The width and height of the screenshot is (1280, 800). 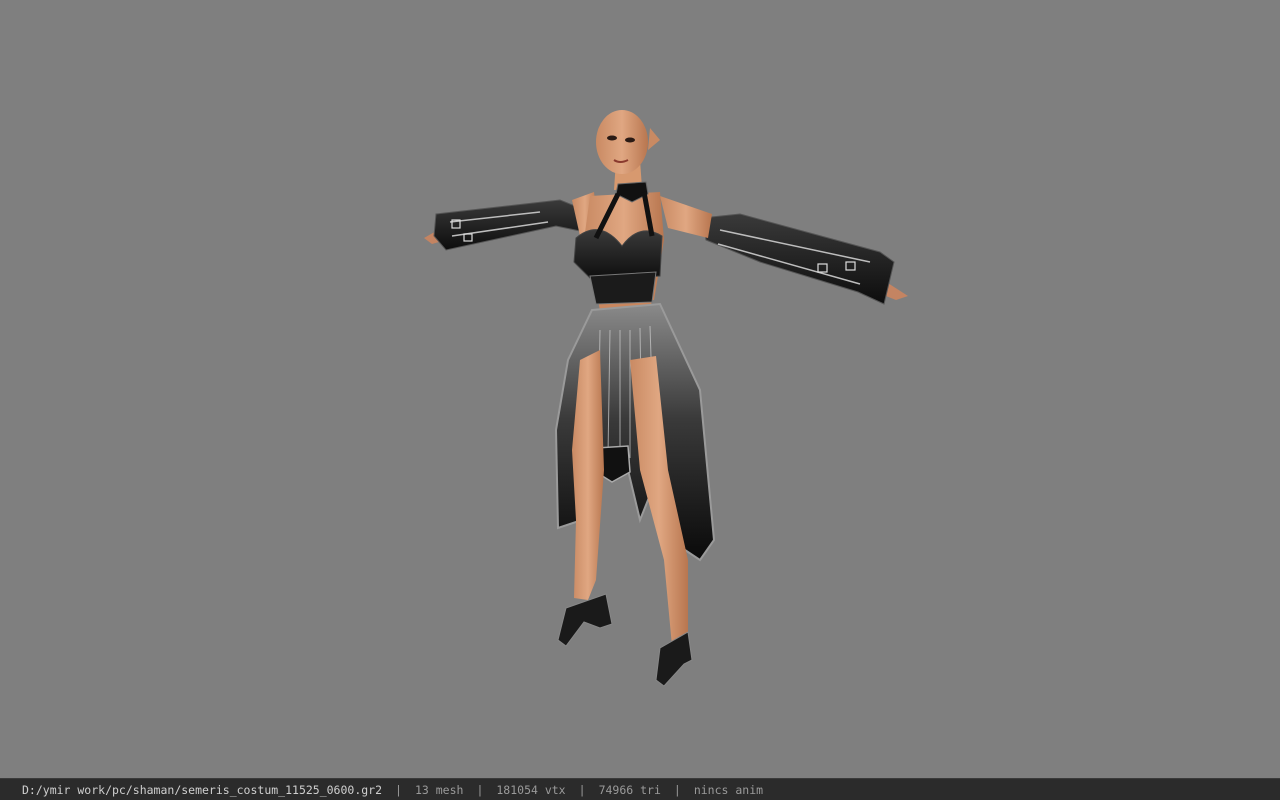 I want to click on animation-status-label: nincs anim, so click(x=728, y=789).